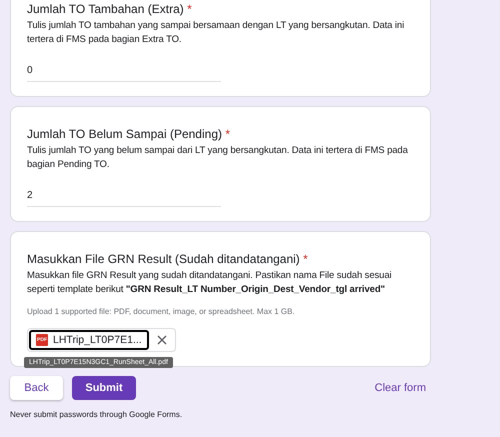 This screenshot has width=500, height=437. Describe the element at coordinates (161, 311) in the screenshot. I see `upload-hint: Upload 1 supported file: PDF, document, image, or spreadsheet. Max 1 GB.` at that location.